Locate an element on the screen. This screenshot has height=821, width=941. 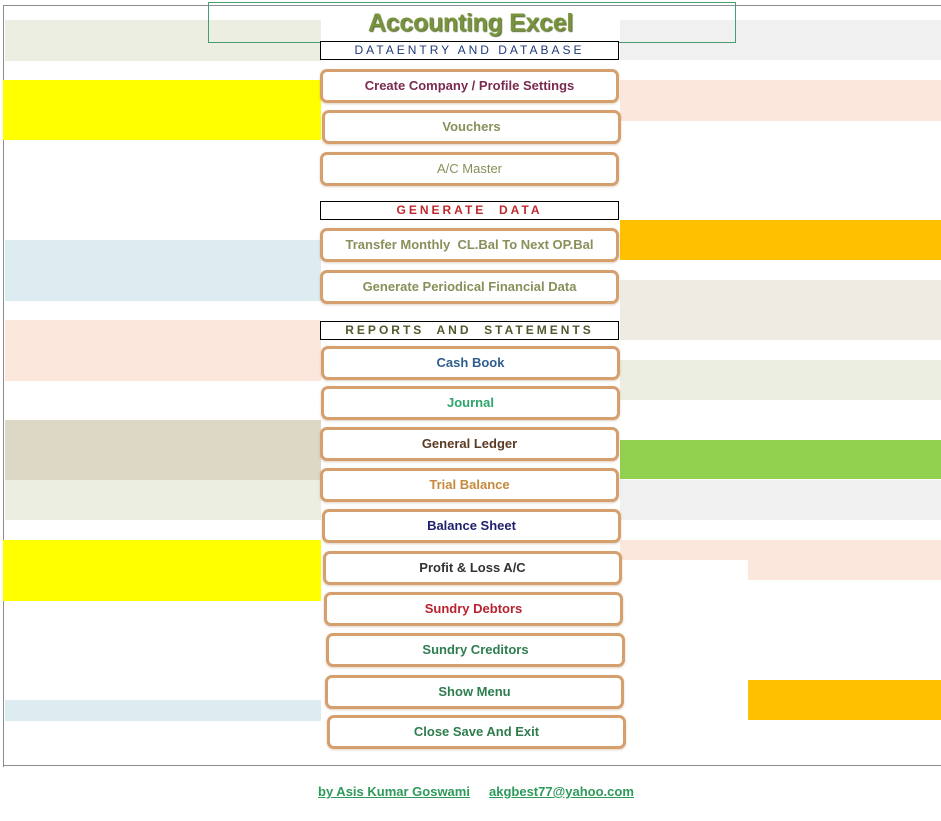
sheet-border-bottom is located at coordinates (472, 765).